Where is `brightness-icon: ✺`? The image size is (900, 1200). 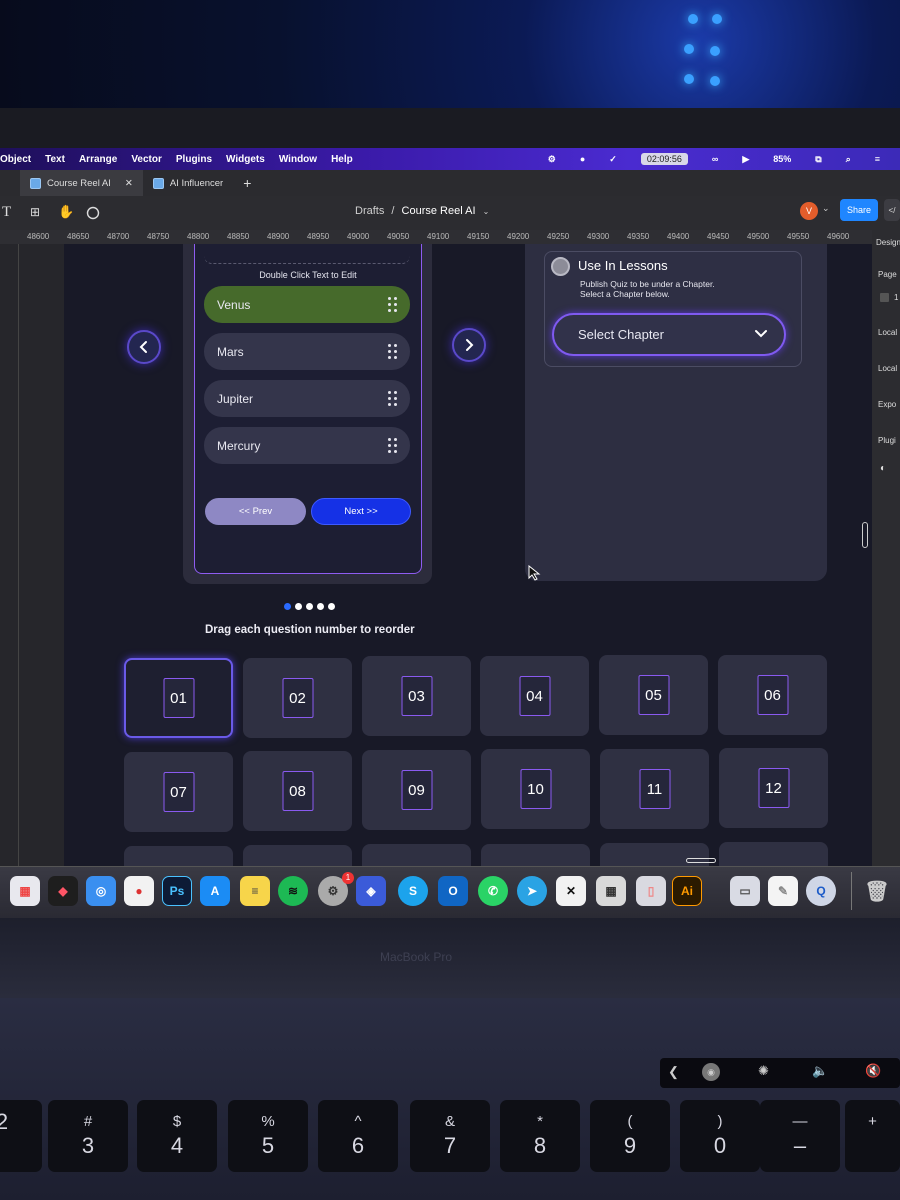
brightness-icon: ✺ is located at coordinates (763, 1071).